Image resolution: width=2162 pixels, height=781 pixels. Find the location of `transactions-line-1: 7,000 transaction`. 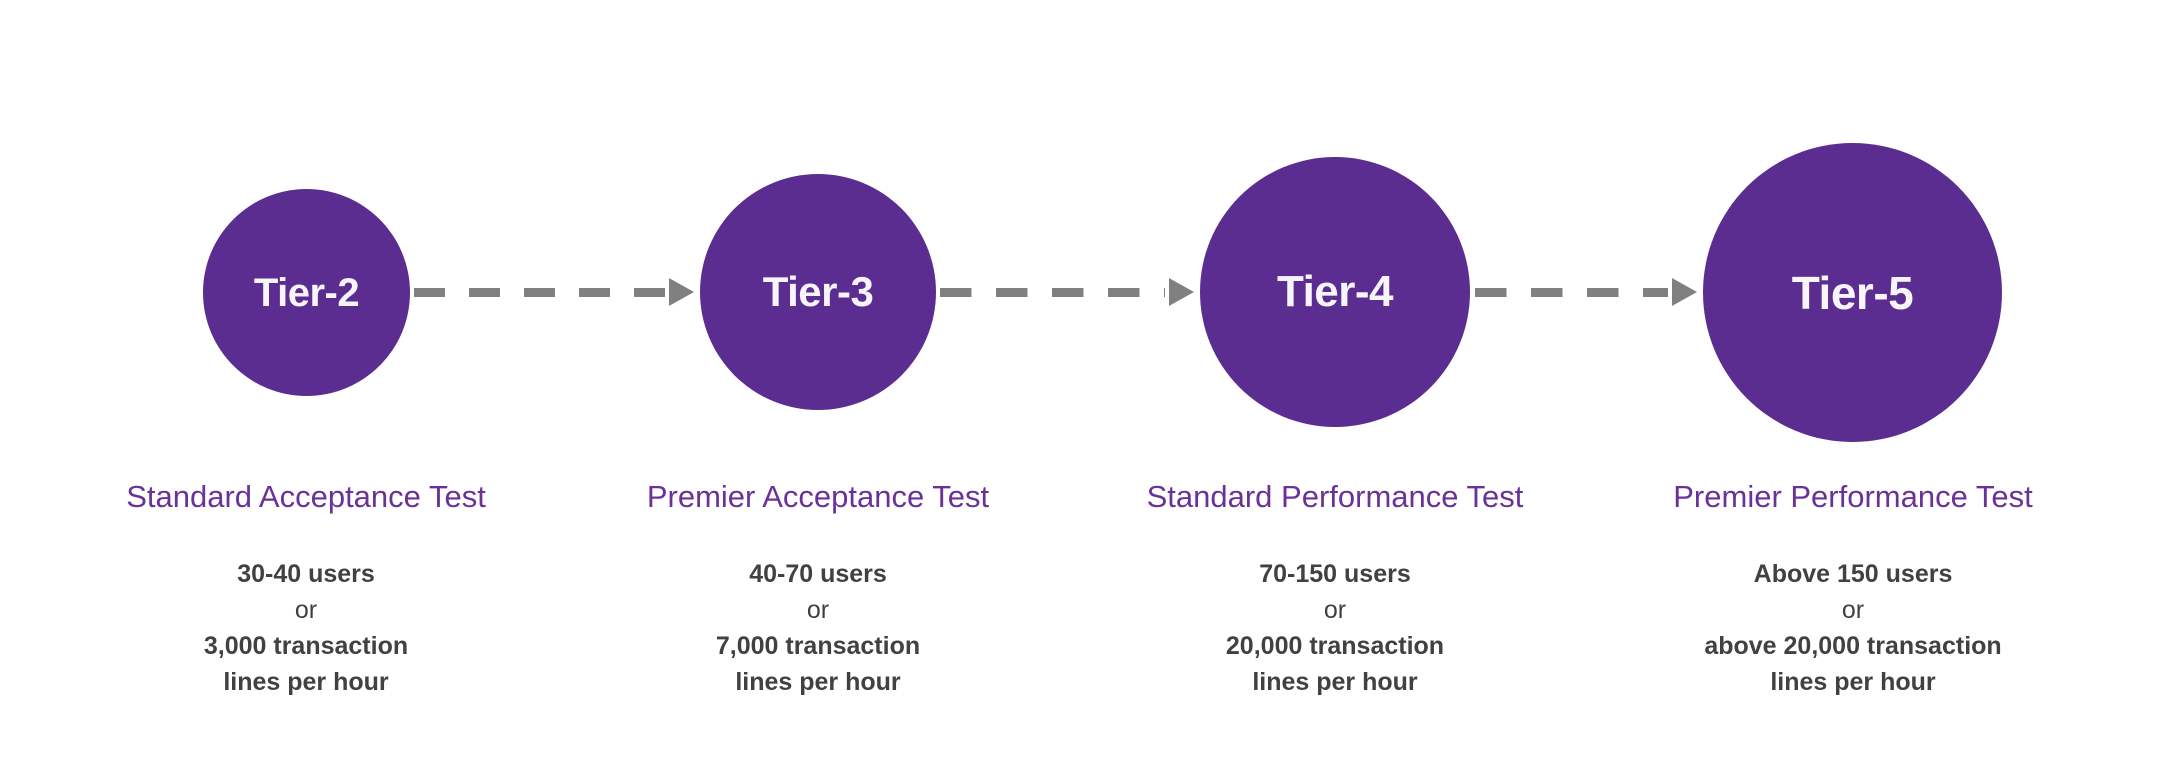

transactions-line-1: 7,000 transaction is located at coordinates (818, 646).